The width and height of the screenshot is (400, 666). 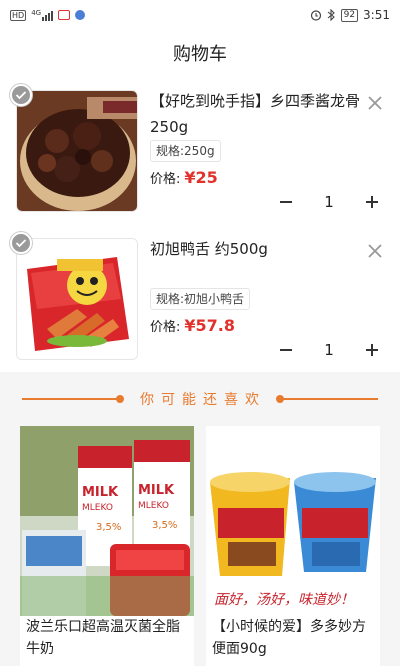 I want to click on alarm-icon, so click(x=315, y=15).